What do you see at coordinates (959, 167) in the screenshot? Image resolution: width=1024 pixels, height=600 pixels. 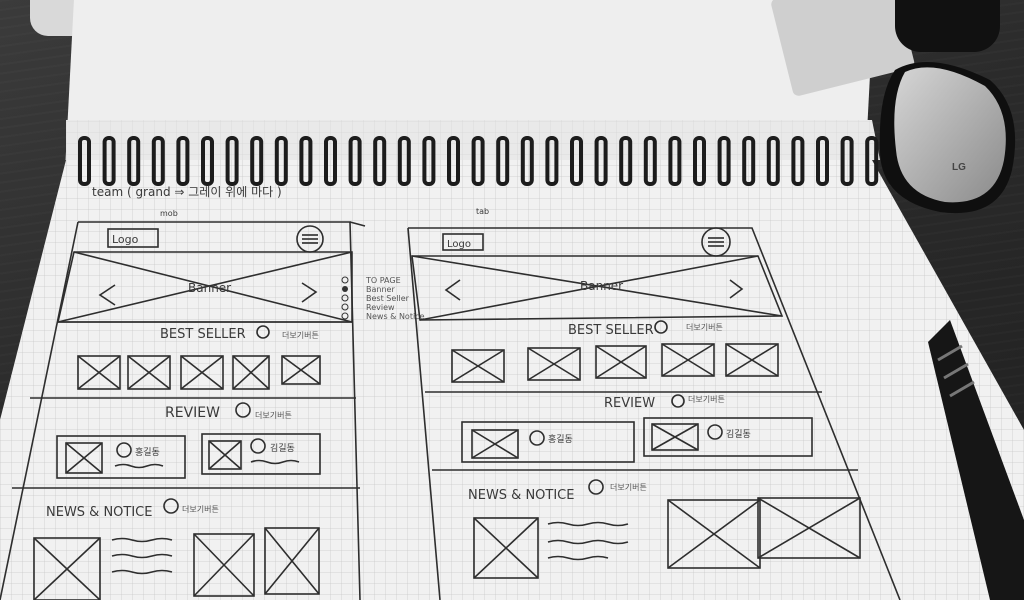 I see `mouse-brand-logo: LG` at bounding box center [959, 167].